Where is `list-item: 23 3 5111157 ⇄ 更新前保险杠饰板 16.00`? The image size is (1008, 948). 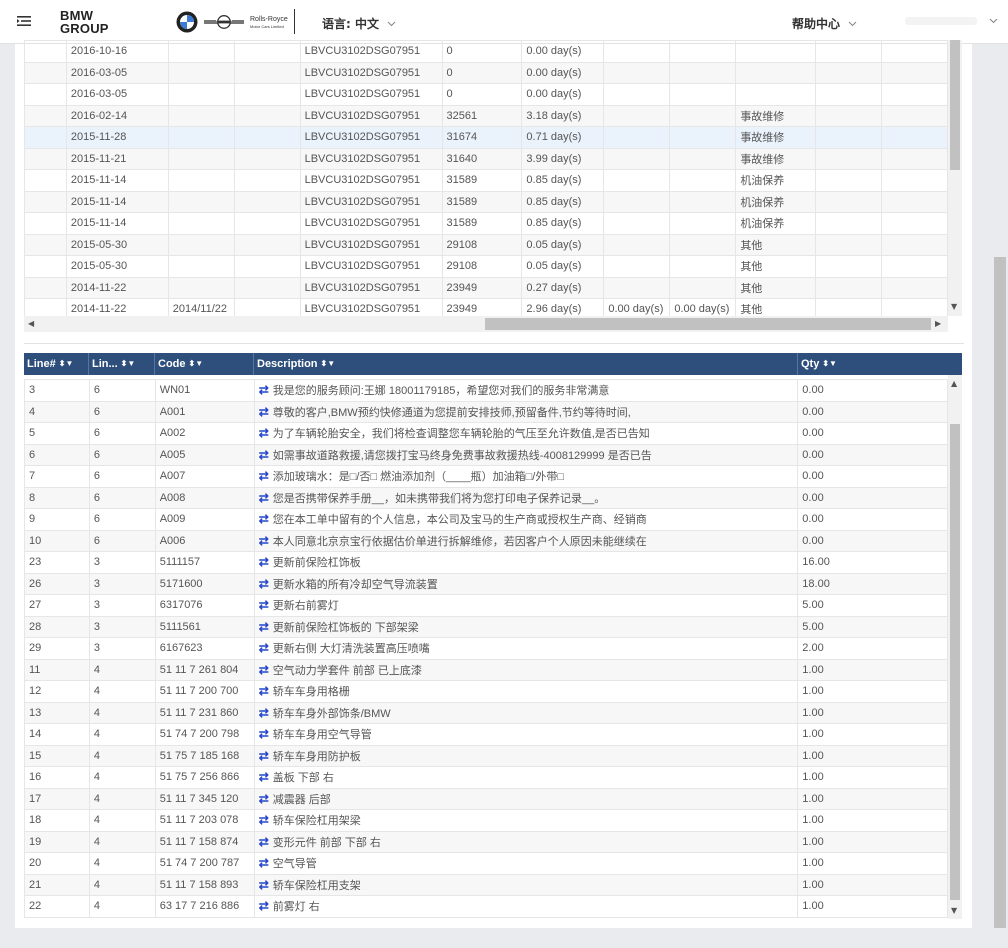
list-item: 23 3 5111157 ⇄ 更新前保险杠饰板 16.00 is located at coordinates (486, 562).